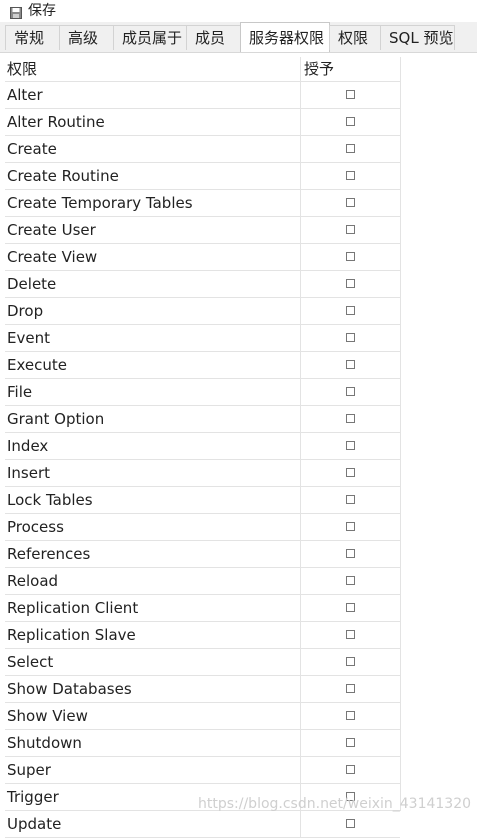 The image size is (477, 838). What do you see at coordinates (30, 662) in the screenshot?
I see `privilege-name: Select` at bounding box center [30, 662].